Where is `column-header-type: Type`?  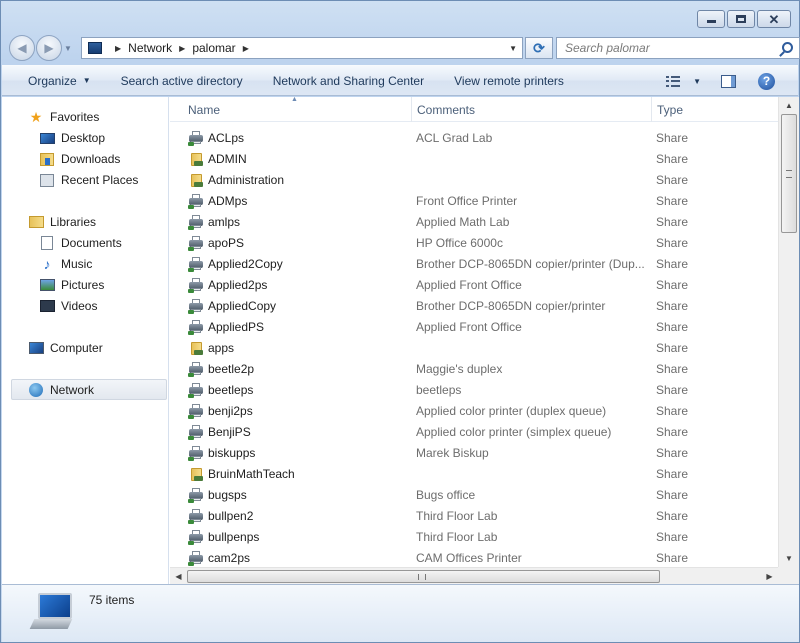
column-header-type: Type is located at coordinates (670, 110).